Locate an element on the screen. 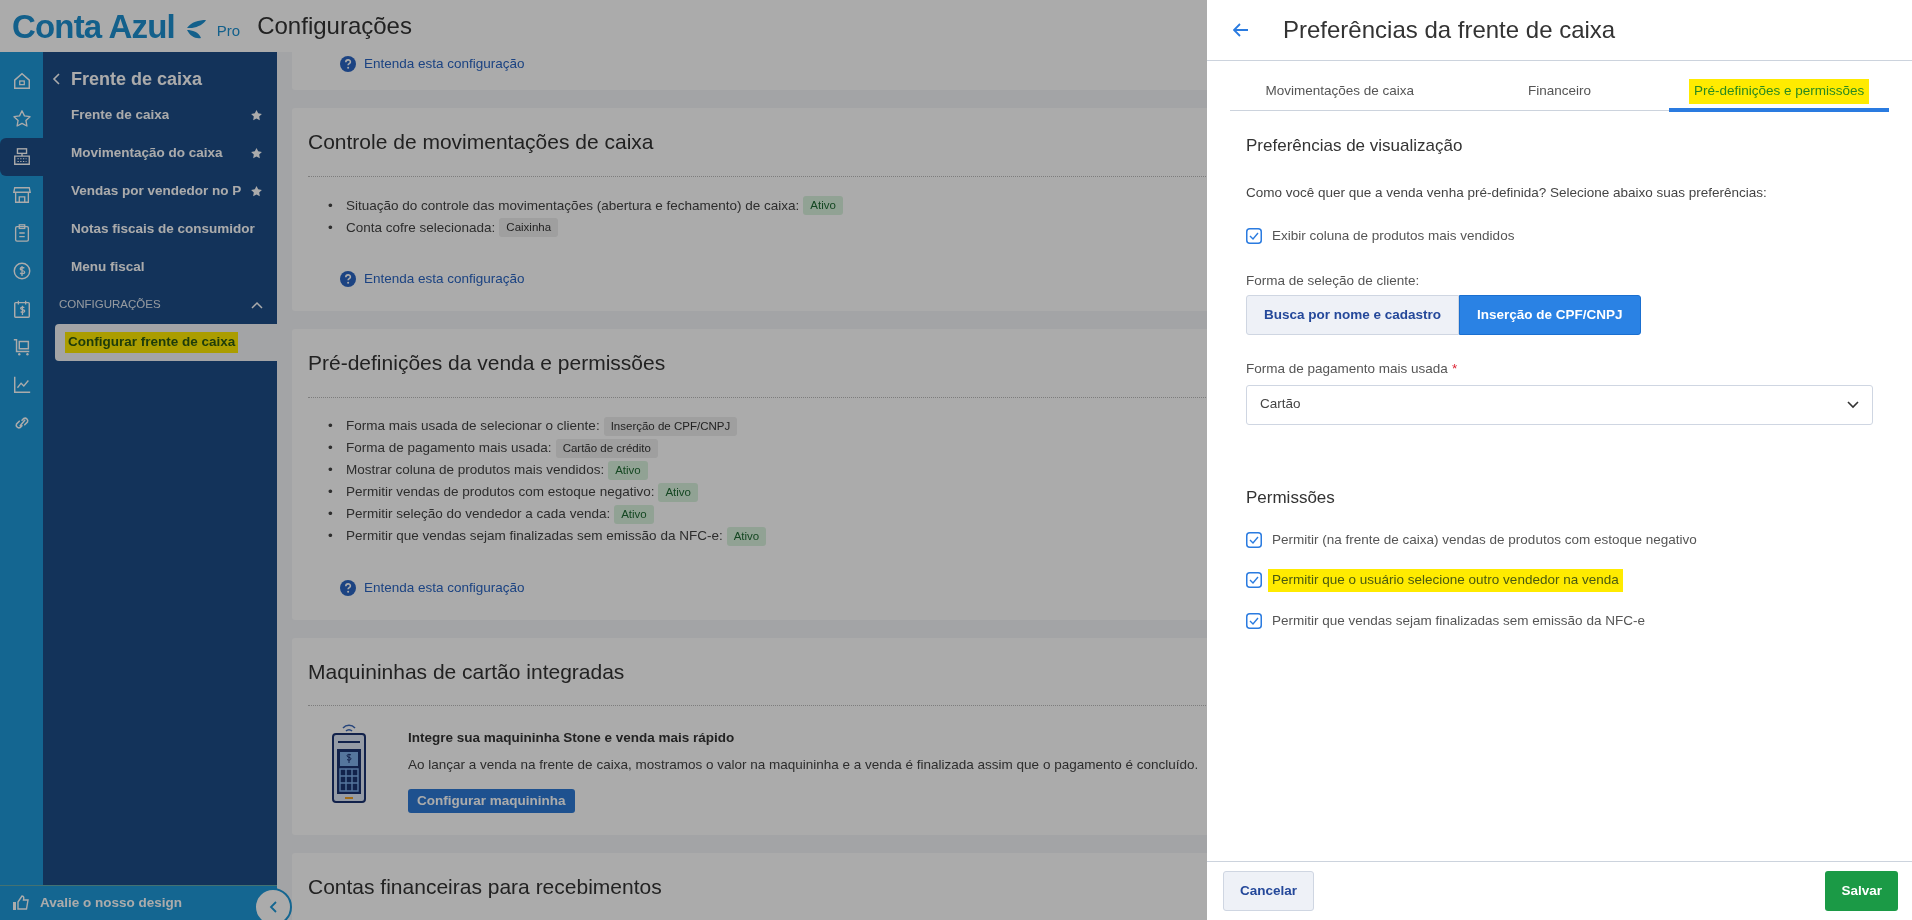 This screenshot has height=920, width=1912. field-label: Forma de pagamento mais usada * is located at coordinates (1352, 369).